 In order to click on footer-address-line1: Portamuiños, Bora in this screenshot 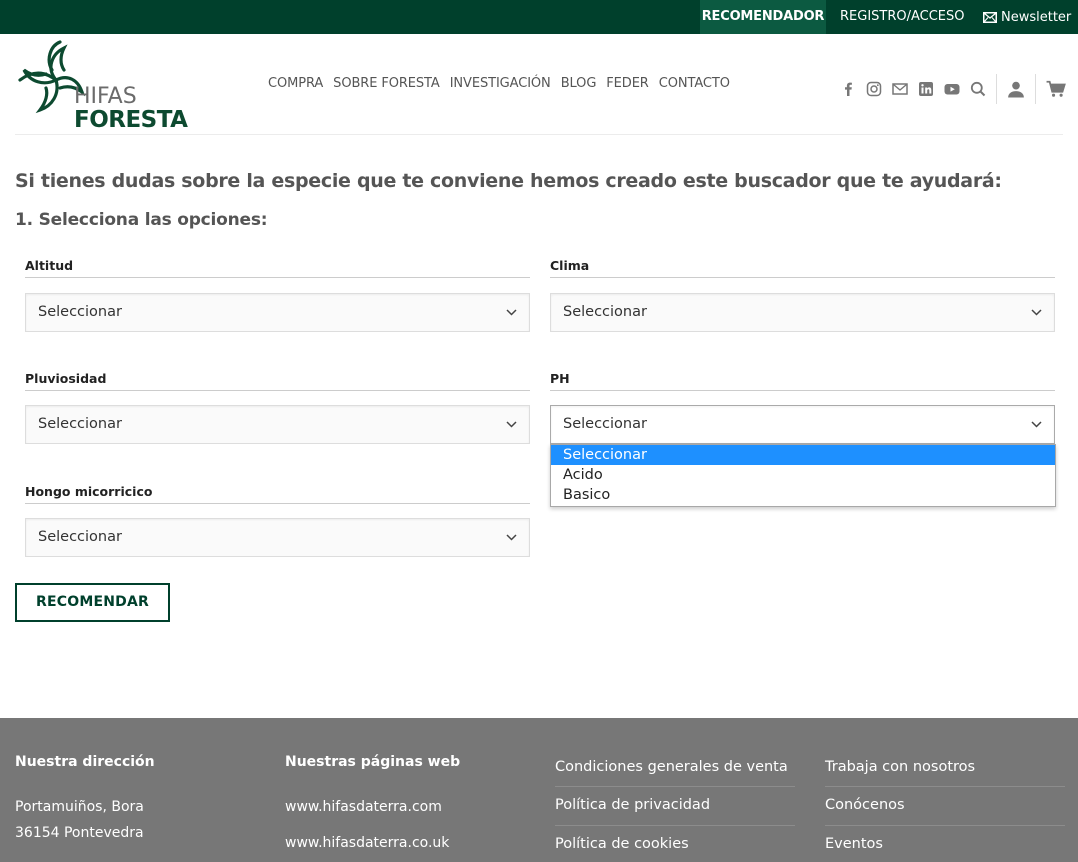, I will do `click(79, 807)`.